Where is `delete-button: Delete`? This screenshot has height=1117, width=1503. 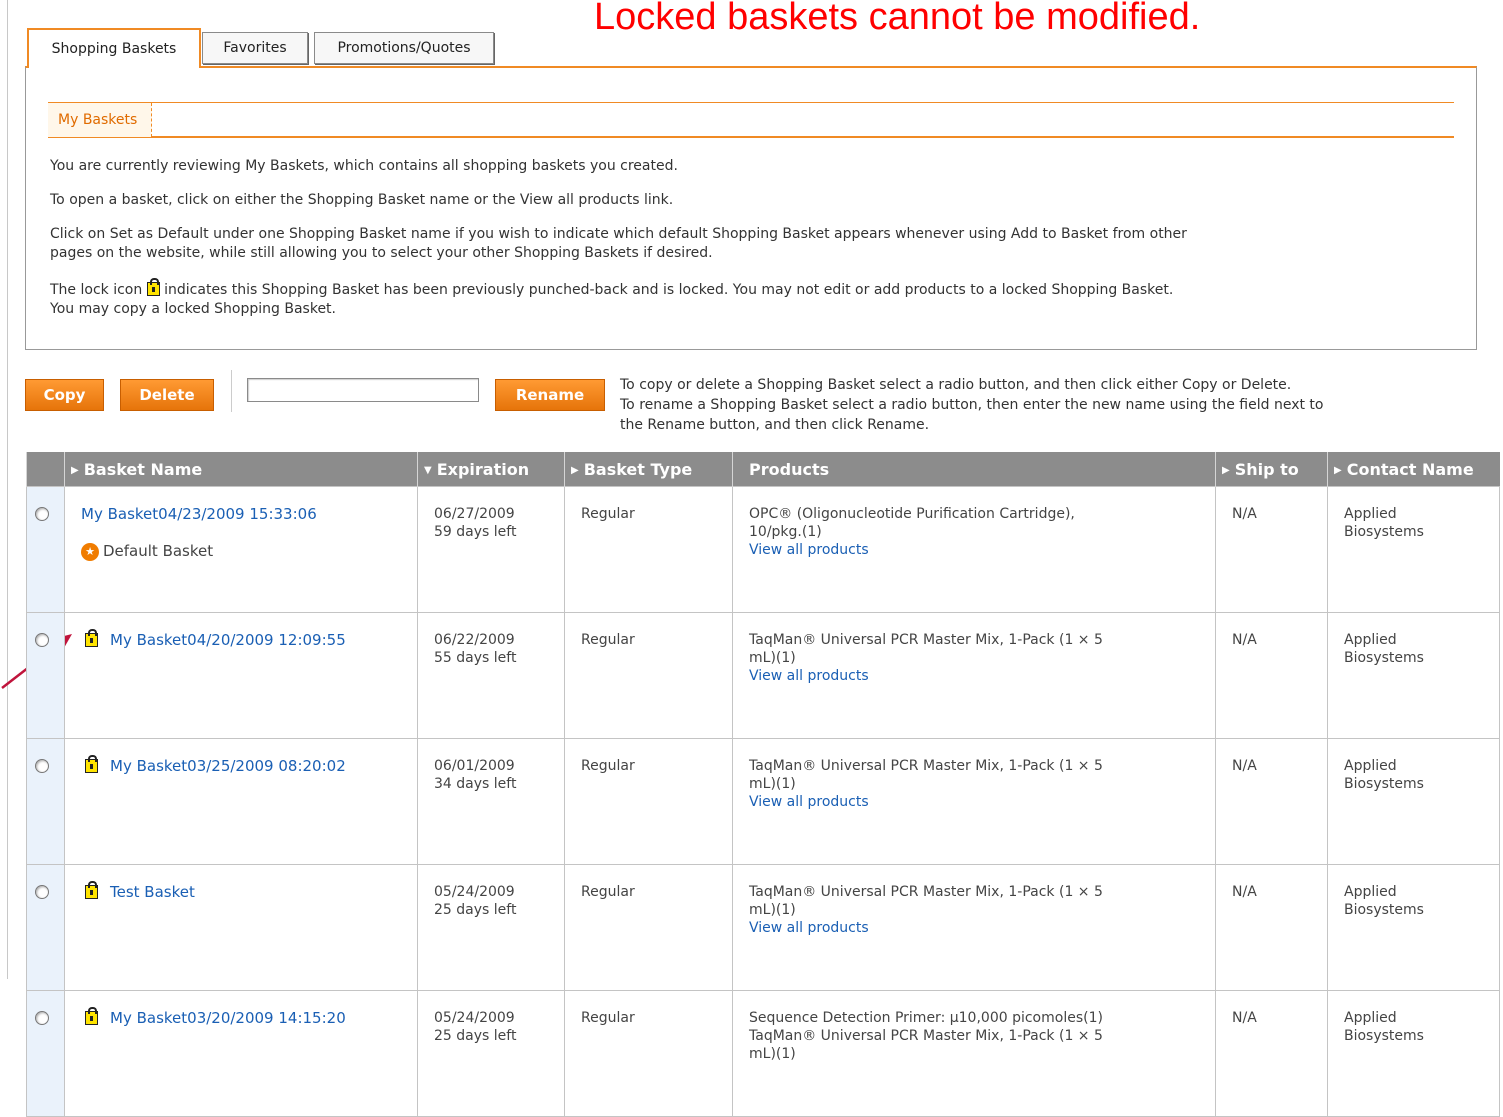 delete-button: Delete is located at coordinates (167, 395).